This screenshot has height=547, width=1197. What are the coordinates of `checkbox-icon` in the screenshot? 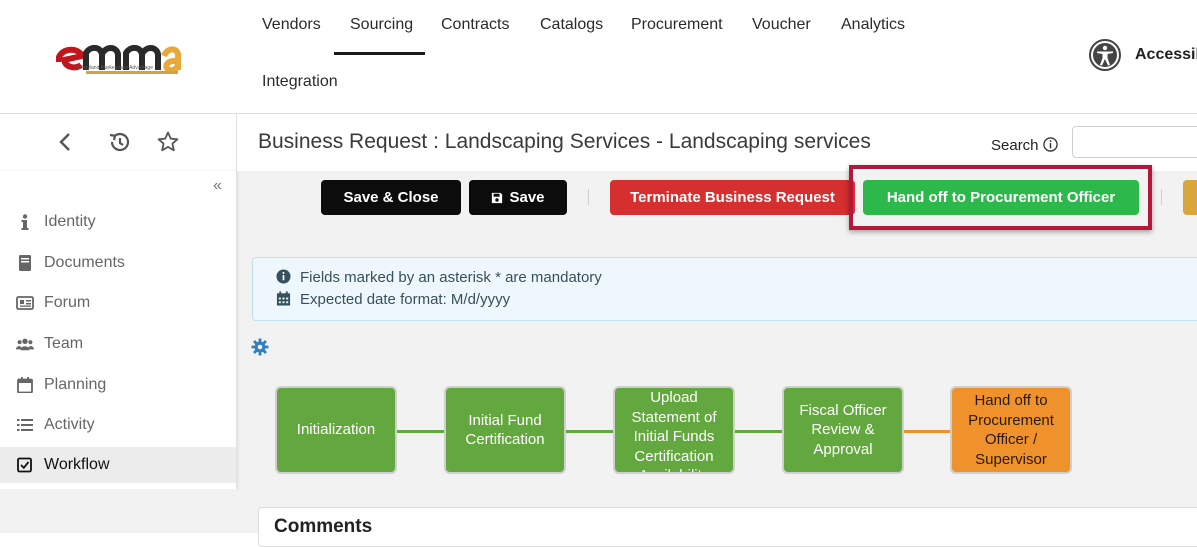 It's located at (24, 465).